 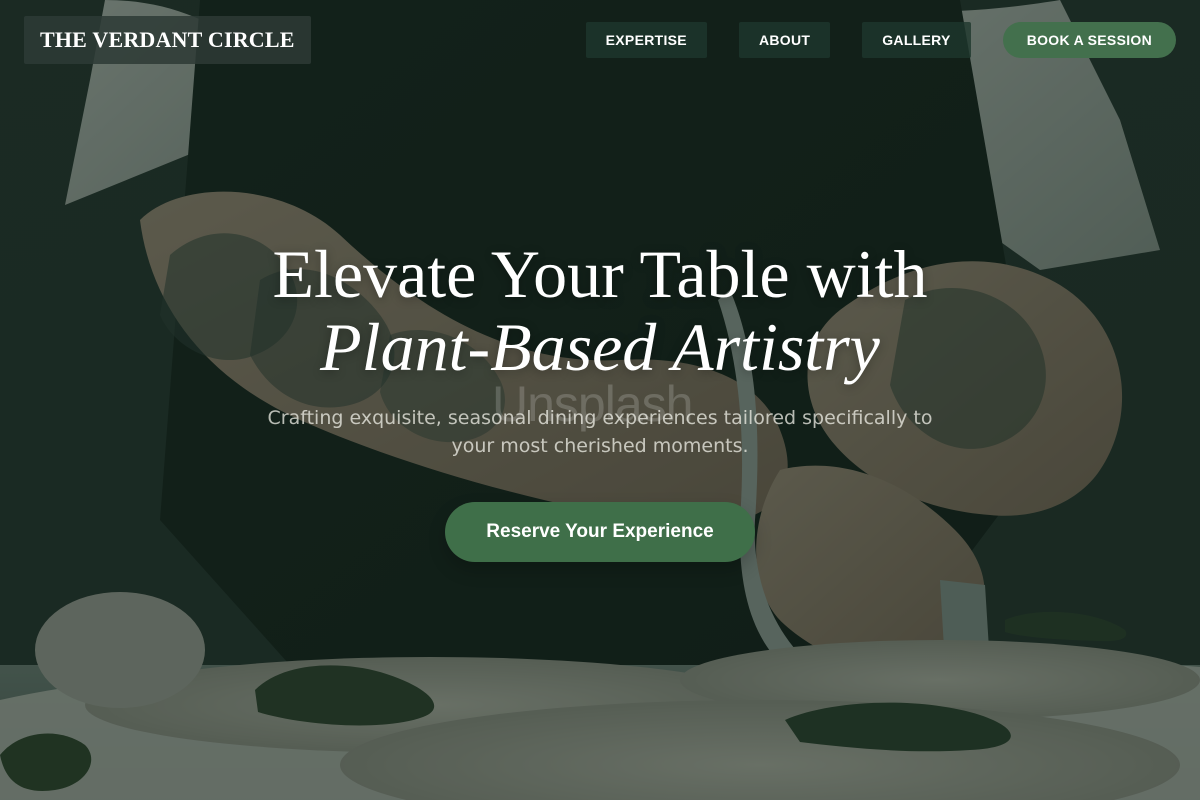 What do you see at coordinates (784, 40) in the screenshot?
I see `nav-about-link: ABOUT` at bounding box center [784, 40].